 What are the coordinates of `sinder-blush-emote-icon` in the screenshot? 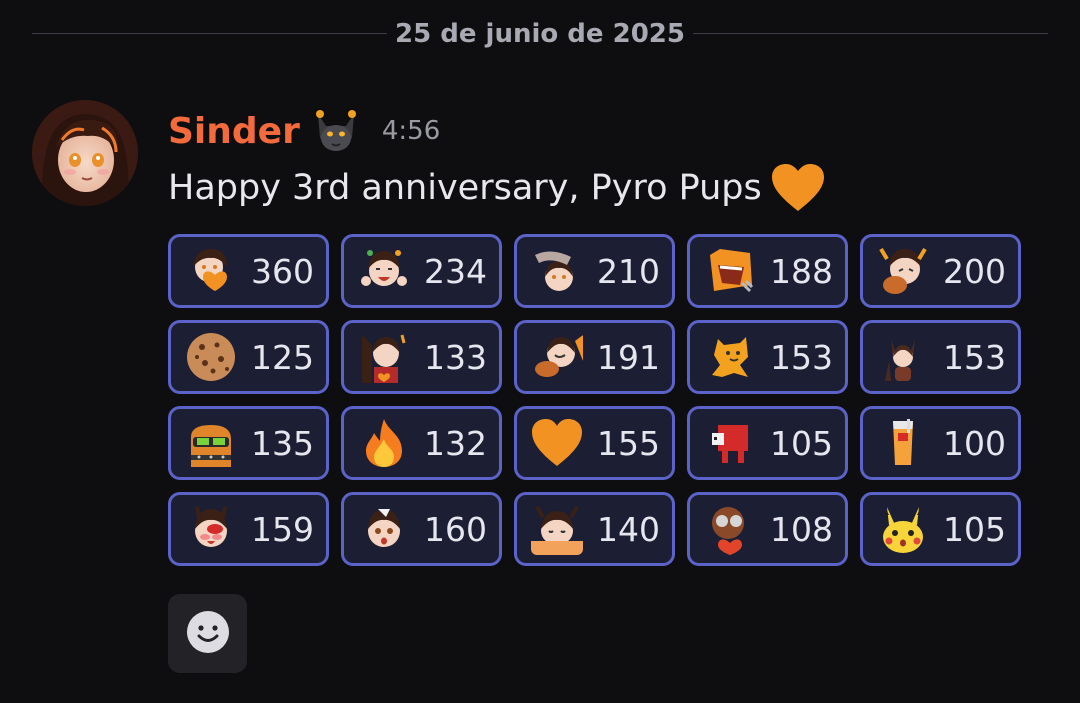 It's located at (211, 529).